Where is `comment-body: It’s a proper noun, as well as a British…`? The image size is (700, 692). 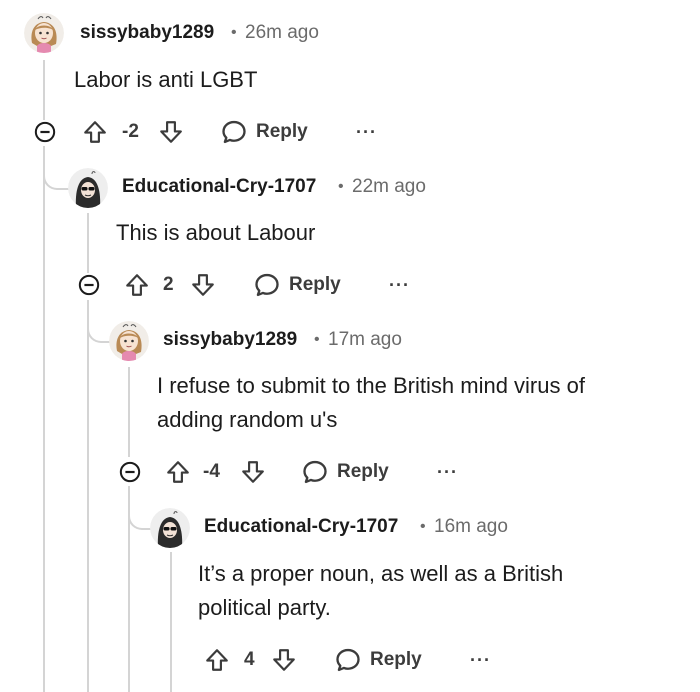 comment-body: It’s a proper noun, as well as a British… is located at coordinates (381, 590).